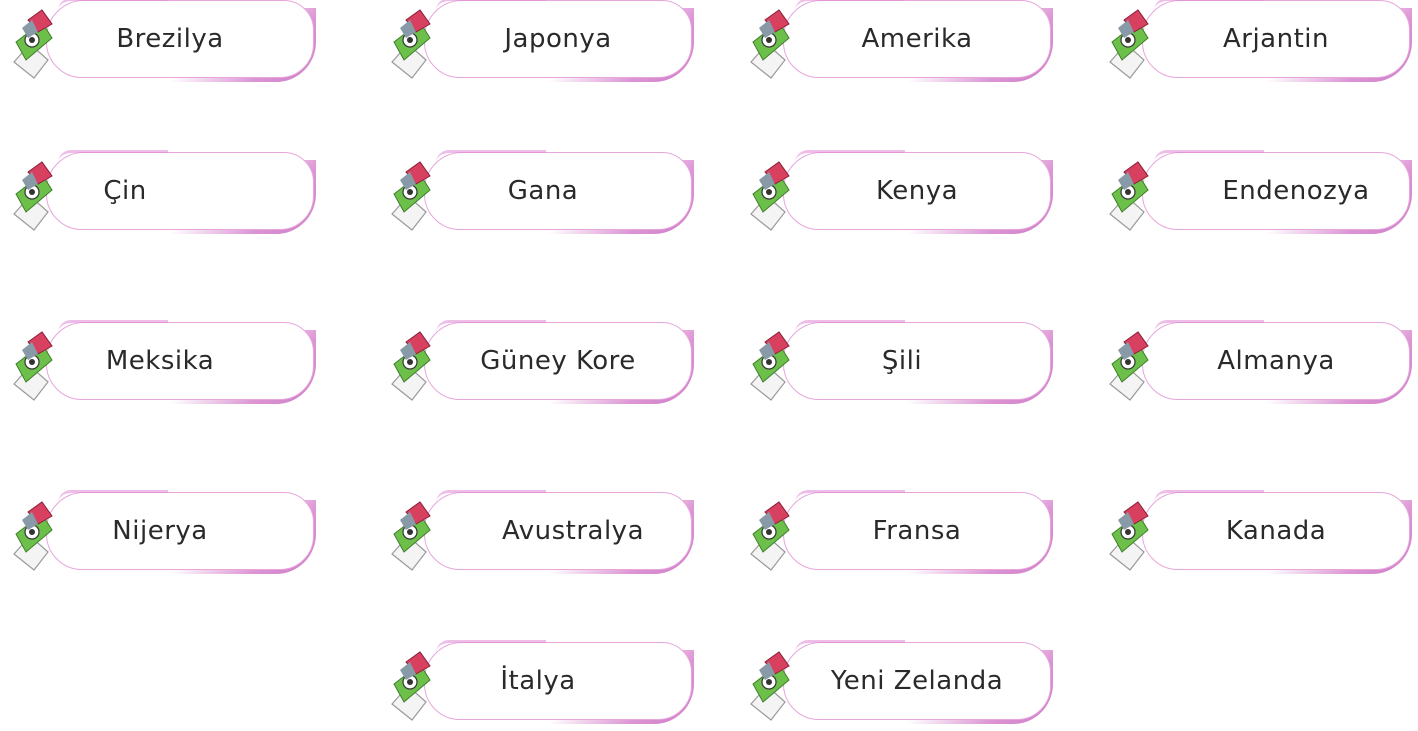  I want to click on card-pill: İtalya, so click(558, 681).